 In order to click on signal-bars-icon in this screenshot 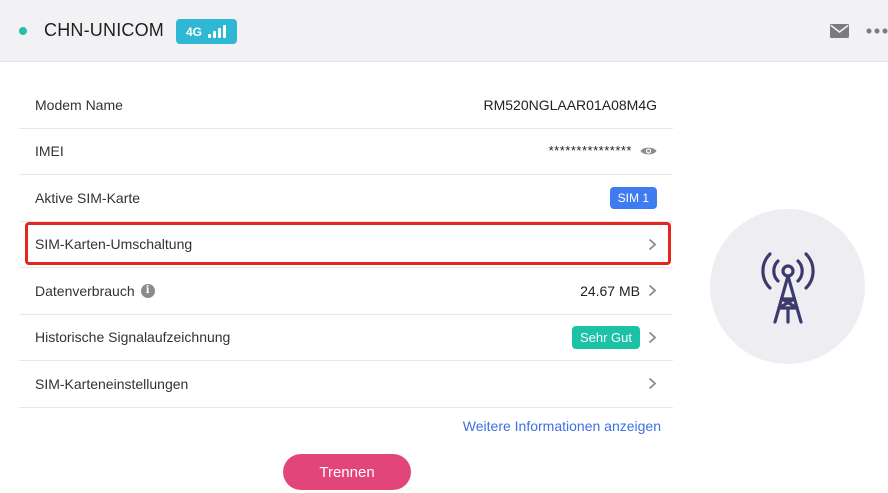, I will do `click(217, 31)`.